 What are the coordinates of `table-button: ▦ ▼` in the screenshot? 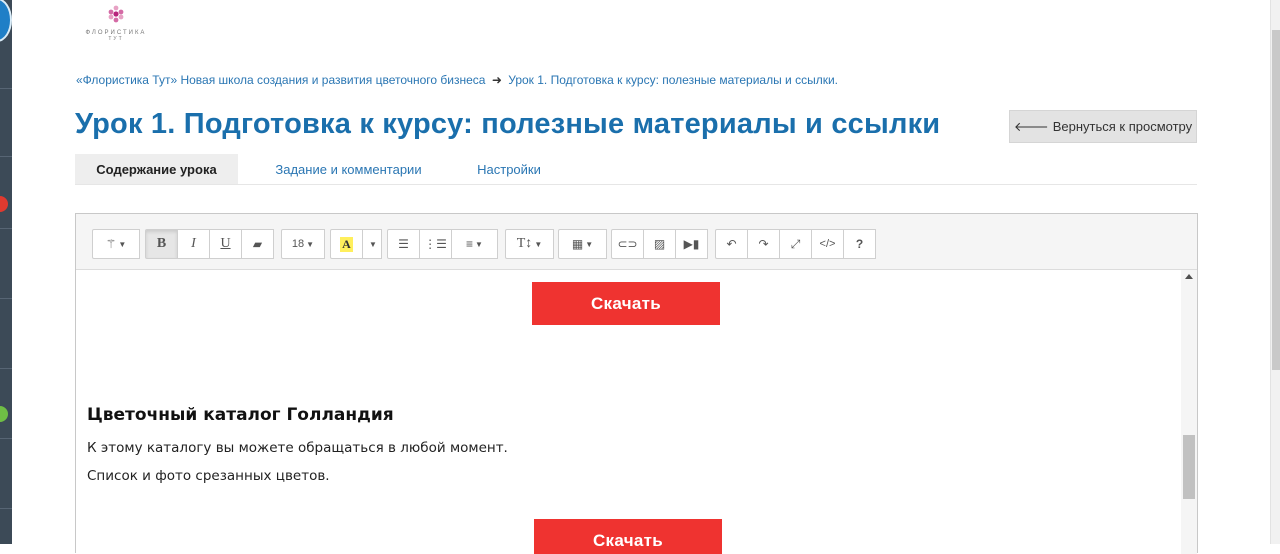 It's located at (582, 244).